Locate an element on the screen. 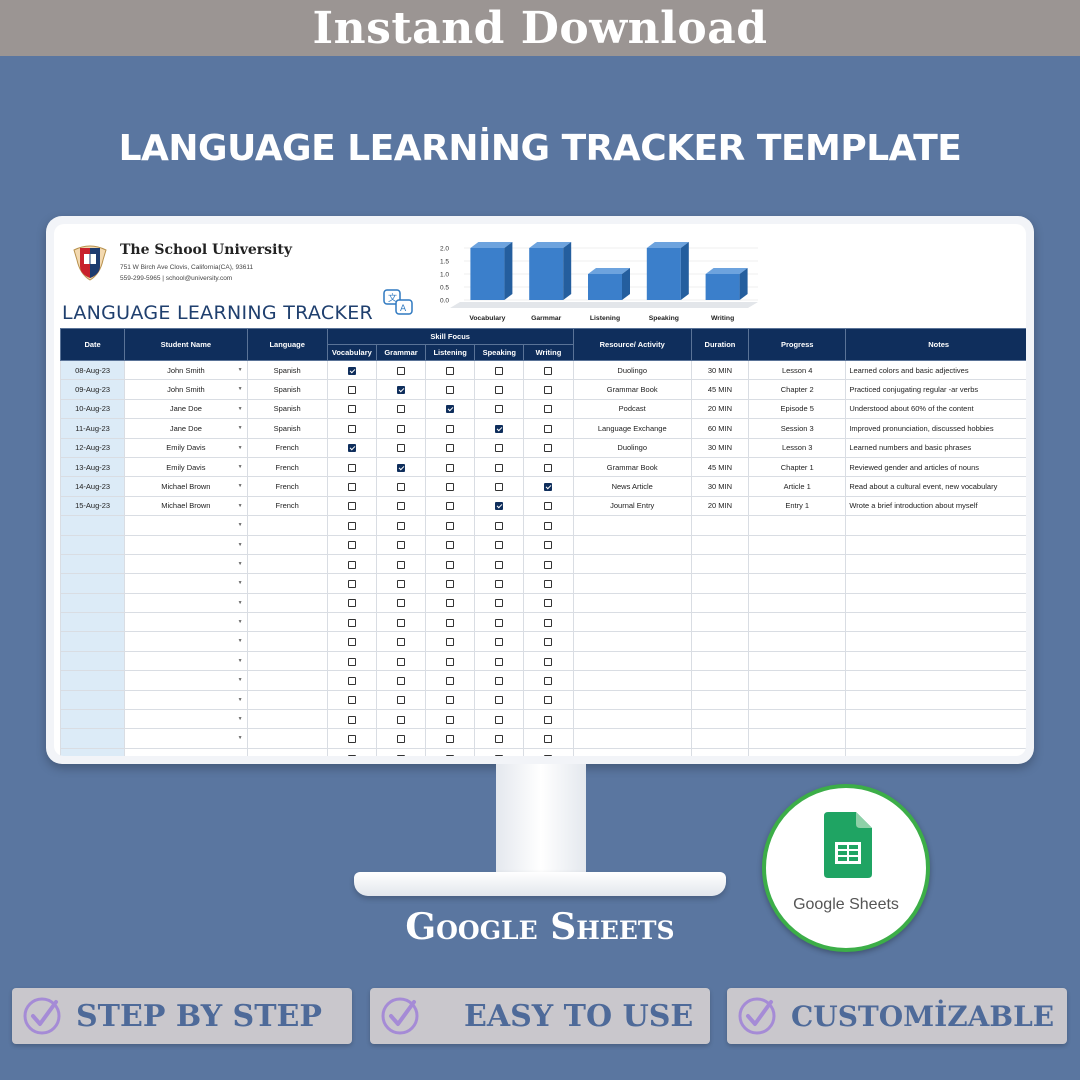 The image size is (1080, 1080). notes-cell: Practiced conjugating regular -ar verbs is located at coordinates (935, 389).